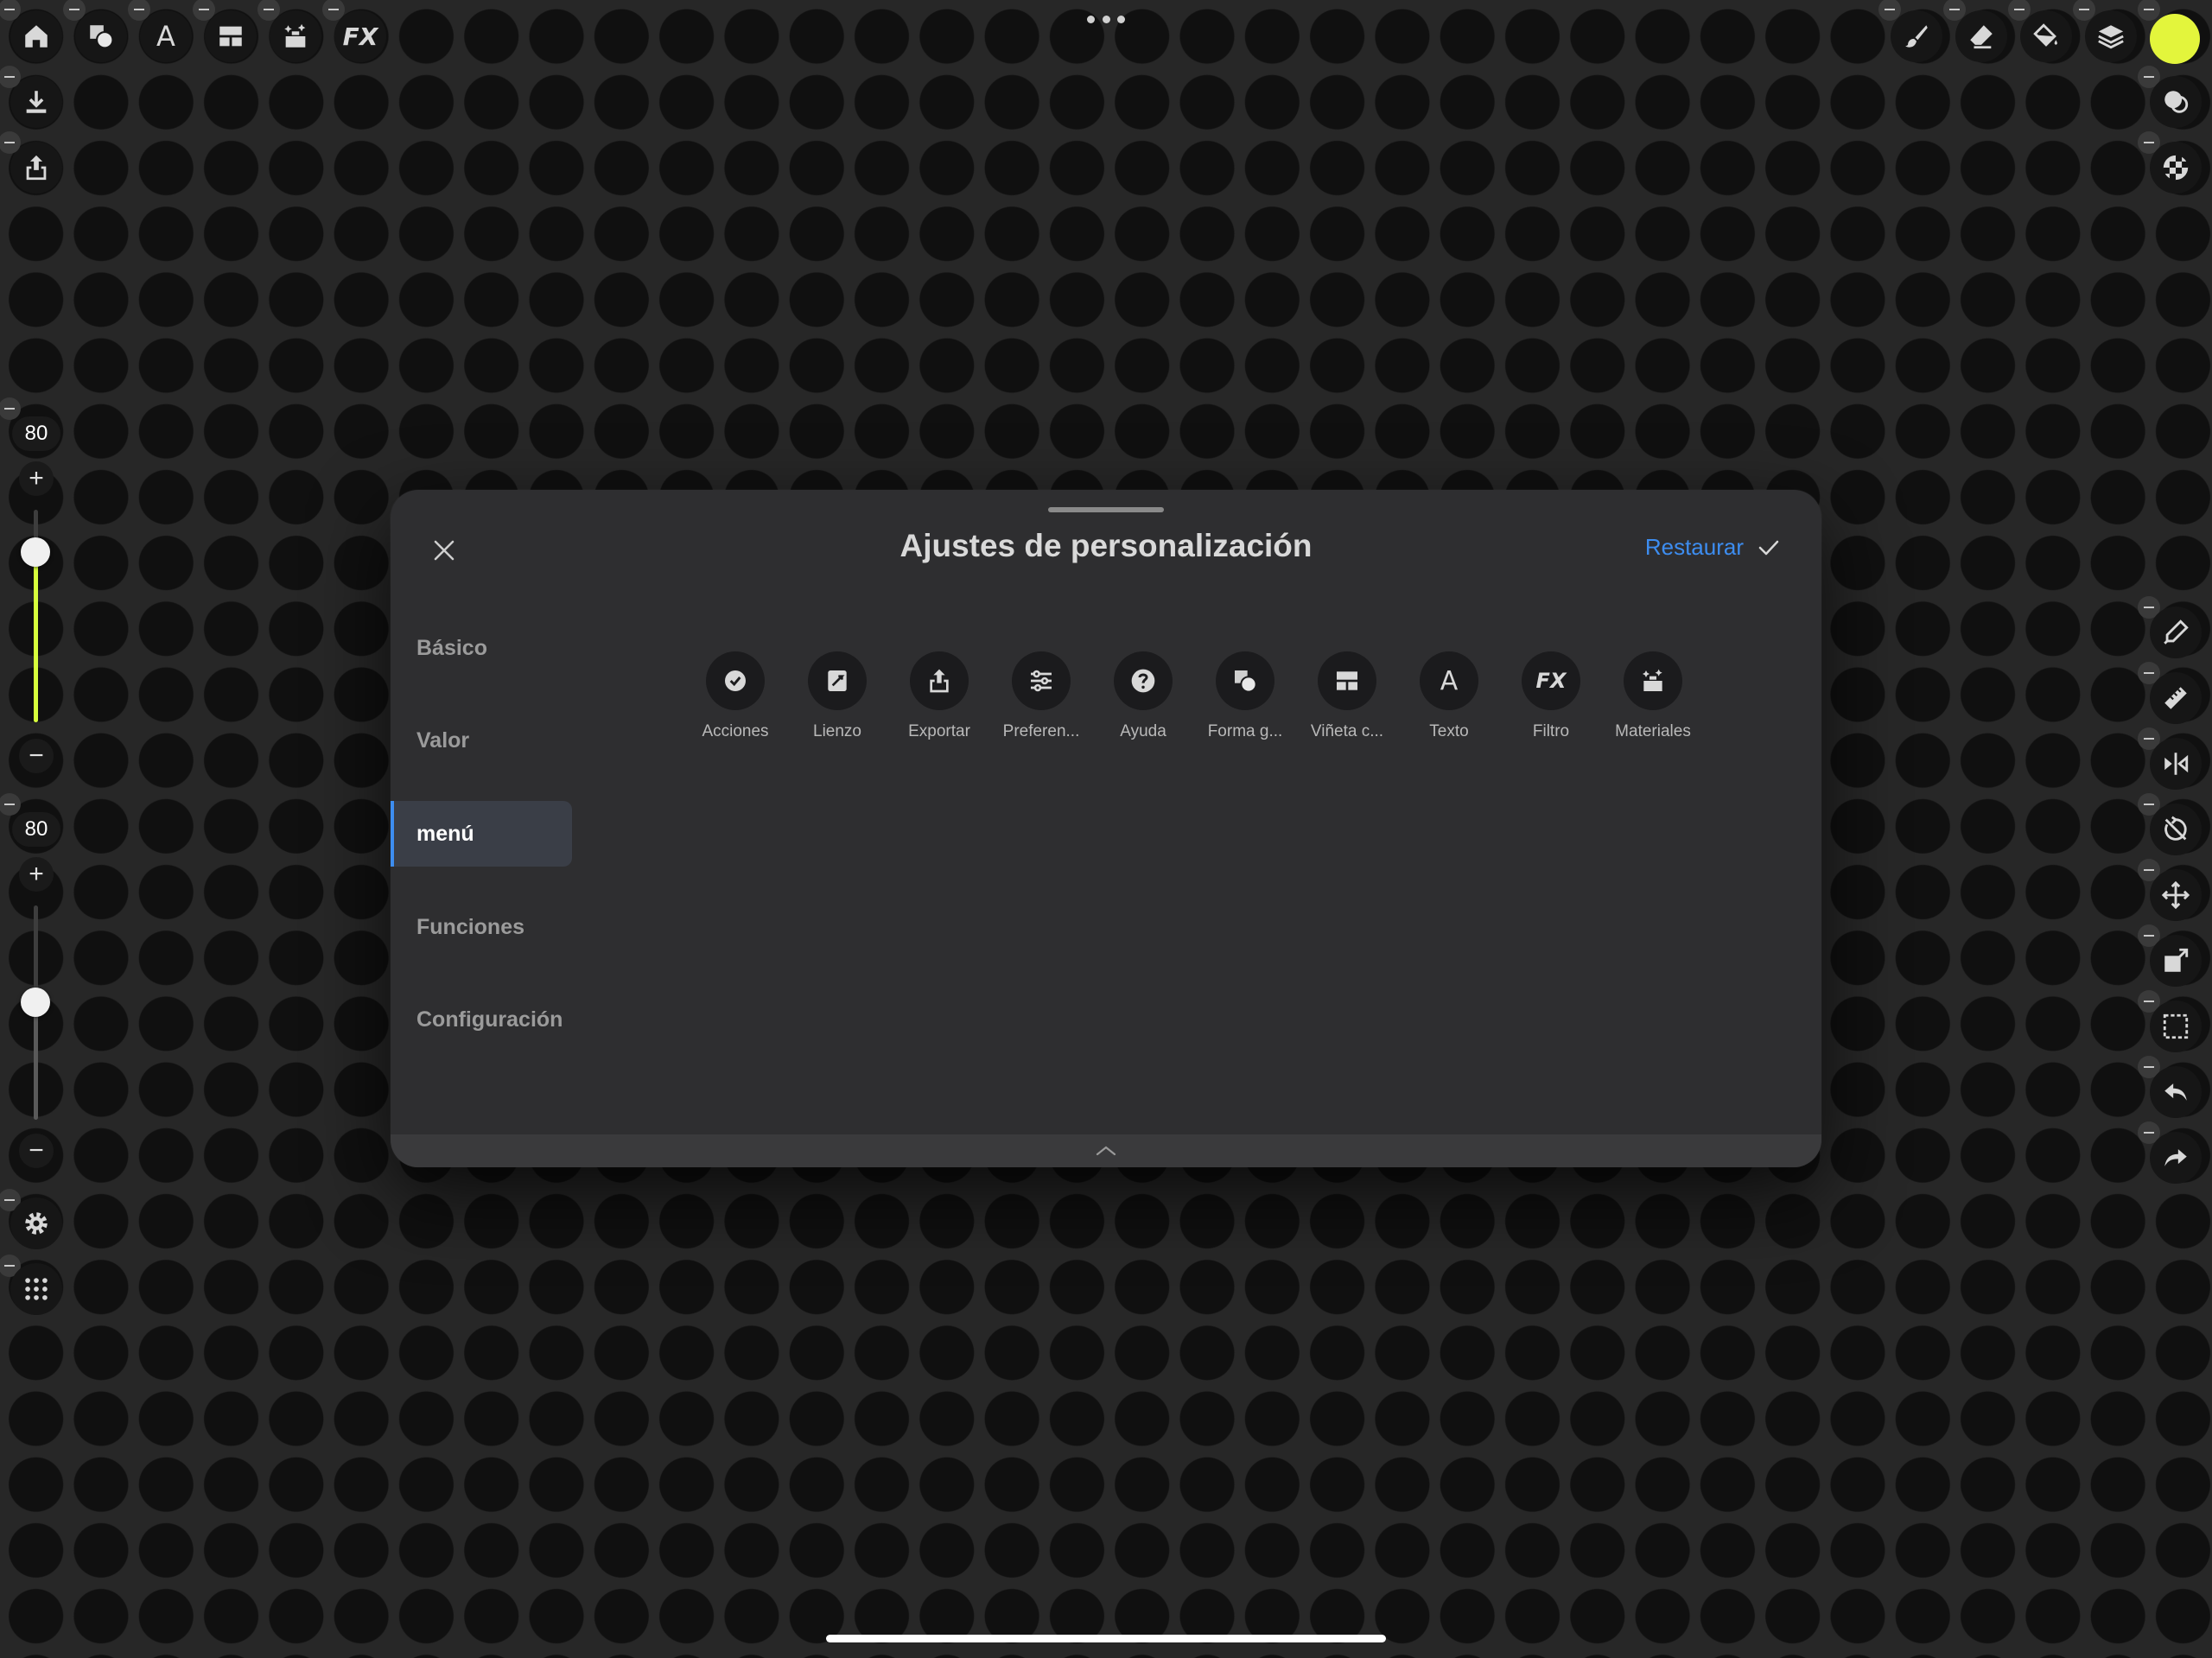  I want to click on filter-icon: FX, so click(1551, 681).